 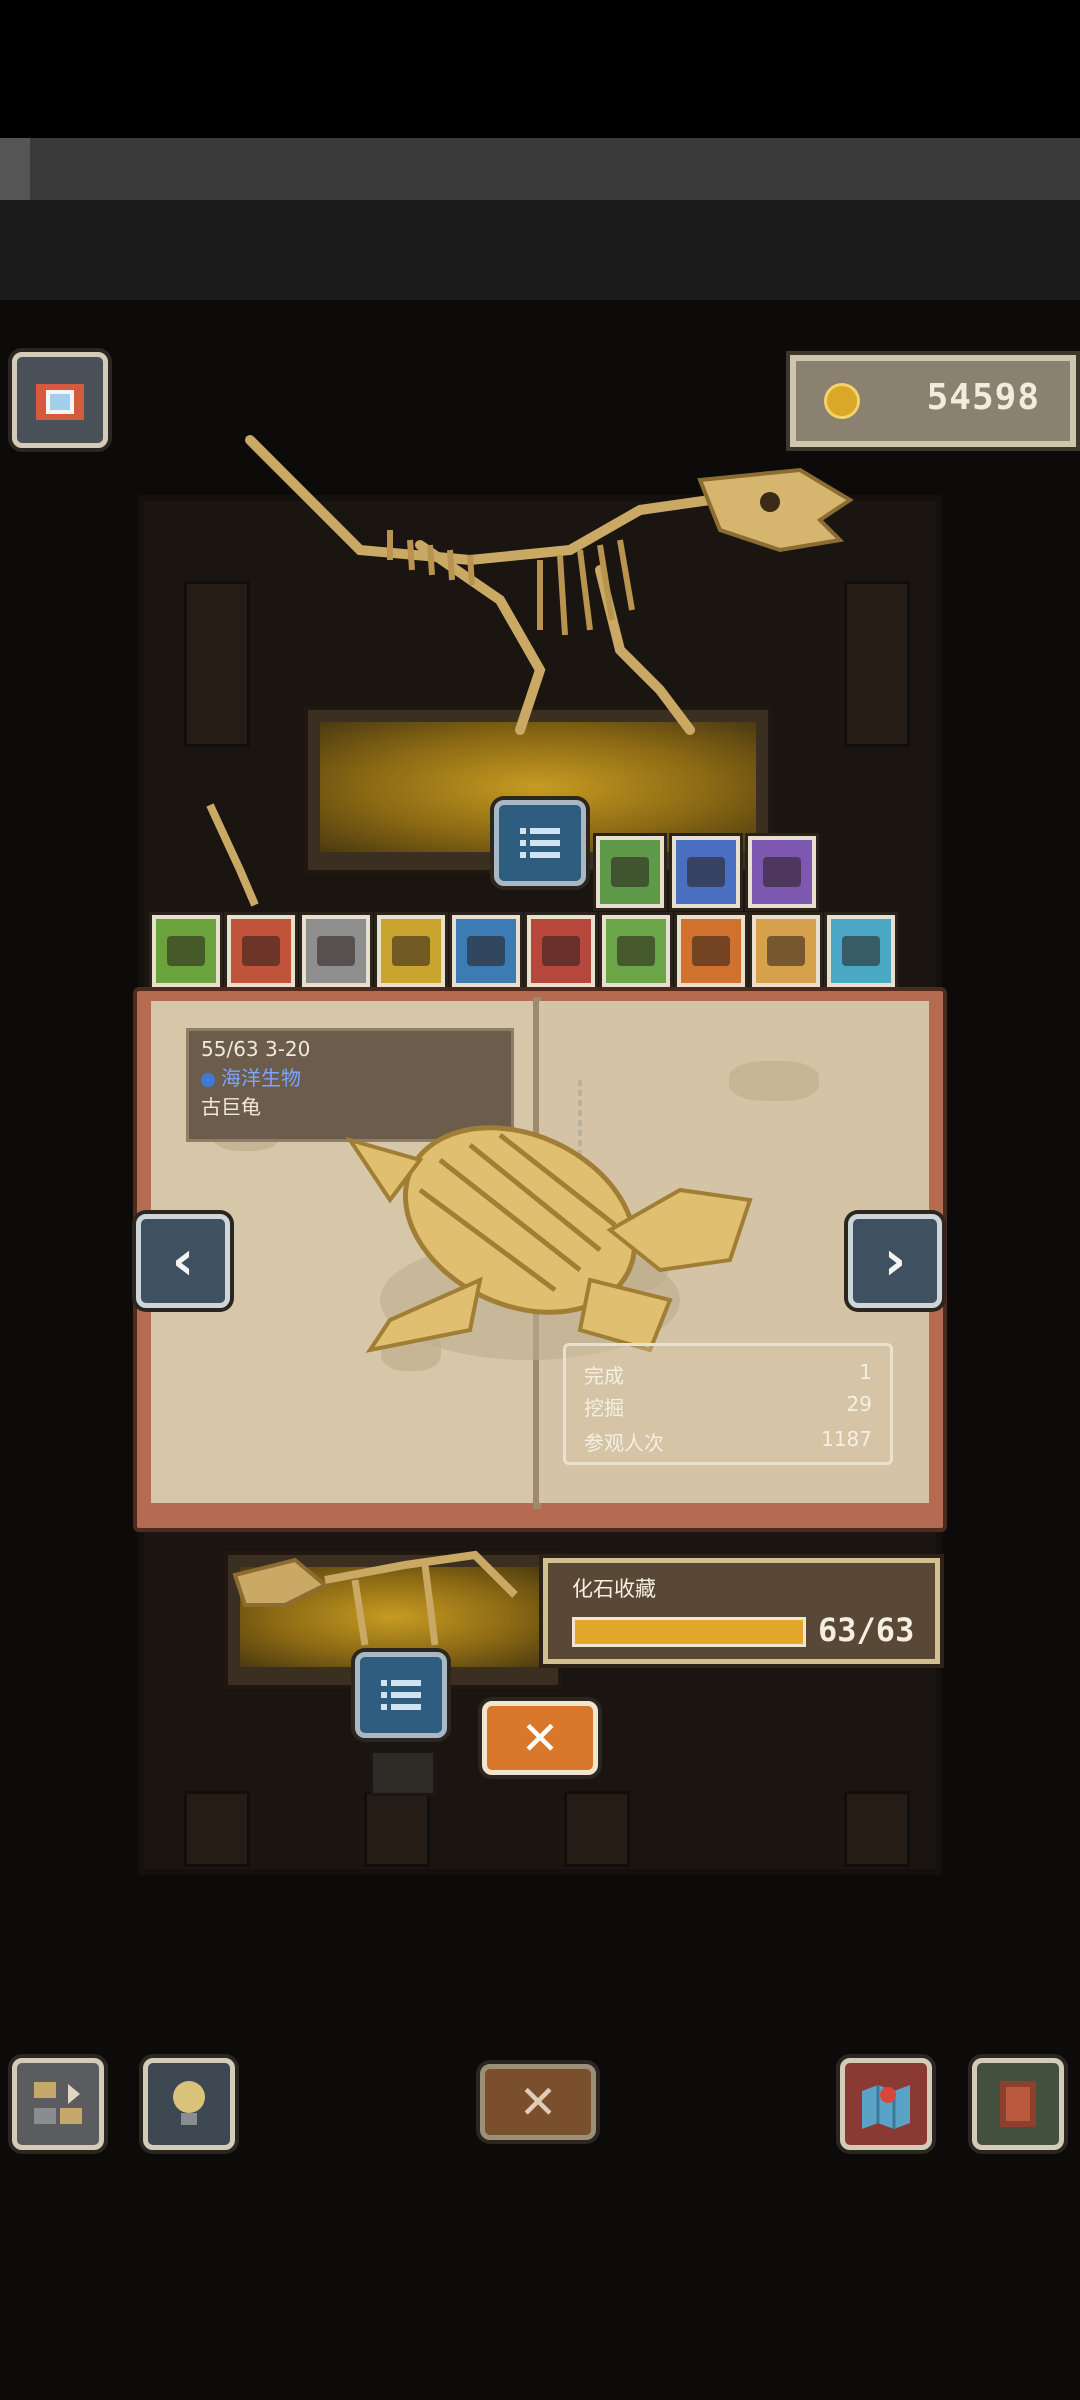 I want to click on collection-label: 化石收藏, so click(x=614, y=1589).